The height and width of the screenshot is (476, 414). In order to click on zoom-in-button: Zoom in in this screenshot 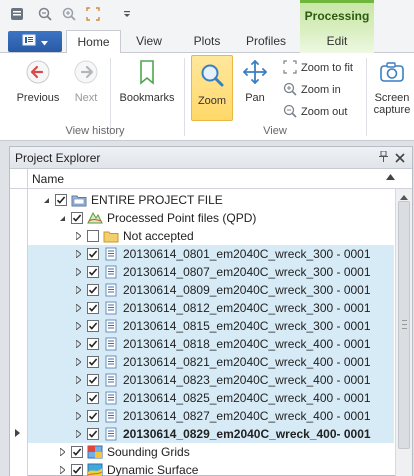, I will do `click(312, 90)`.